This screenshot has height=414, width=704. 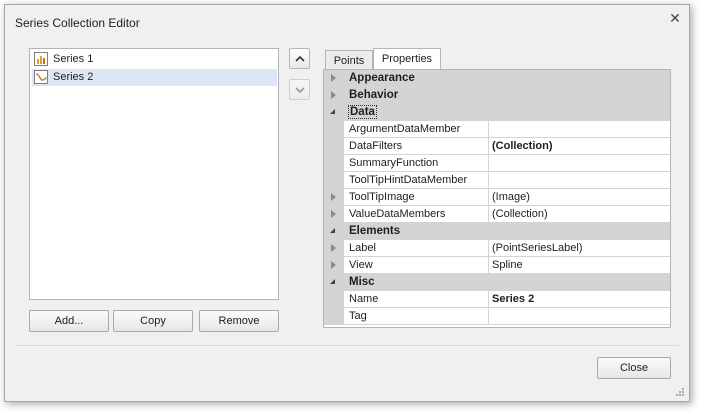 I want to click on property-row: View Spline, so click(x=497, y=265).